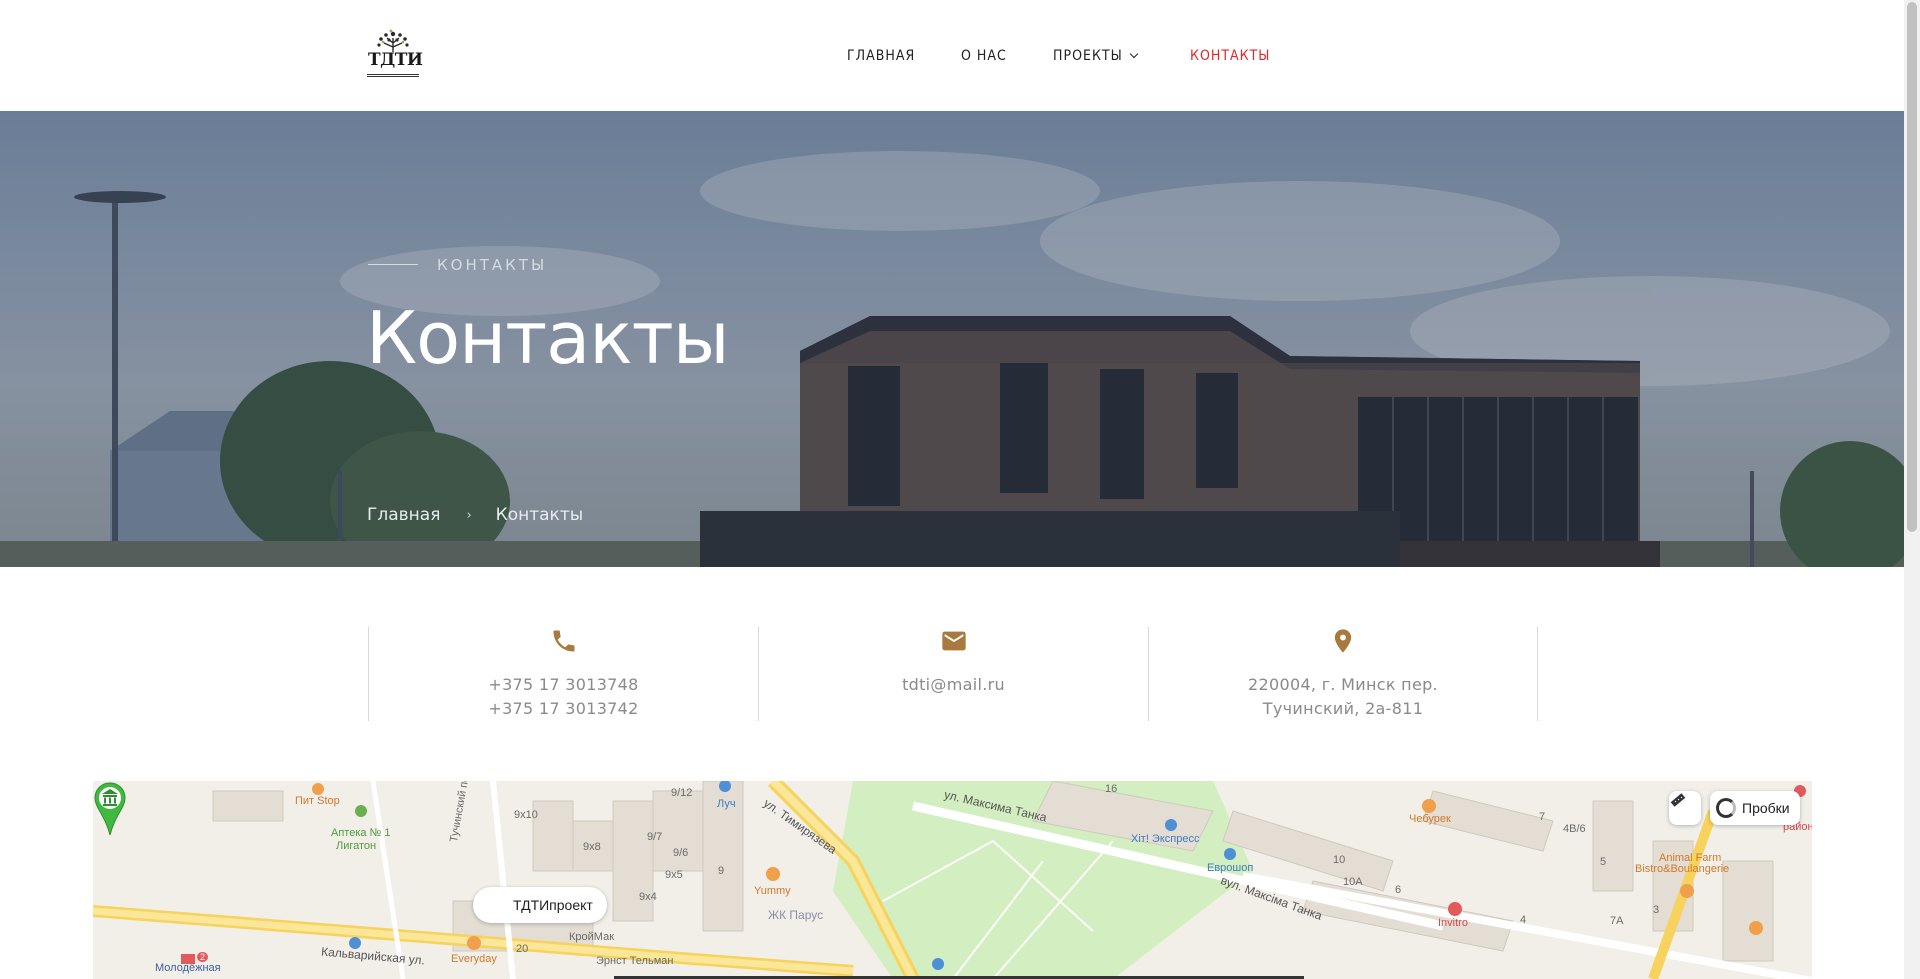 Image resolution: width=1920 pixels, height=979 pixels. What do you see at coordinates (393, 75) in the screenshot?
I see `logo-baseline` at bounding box center [393, 75].